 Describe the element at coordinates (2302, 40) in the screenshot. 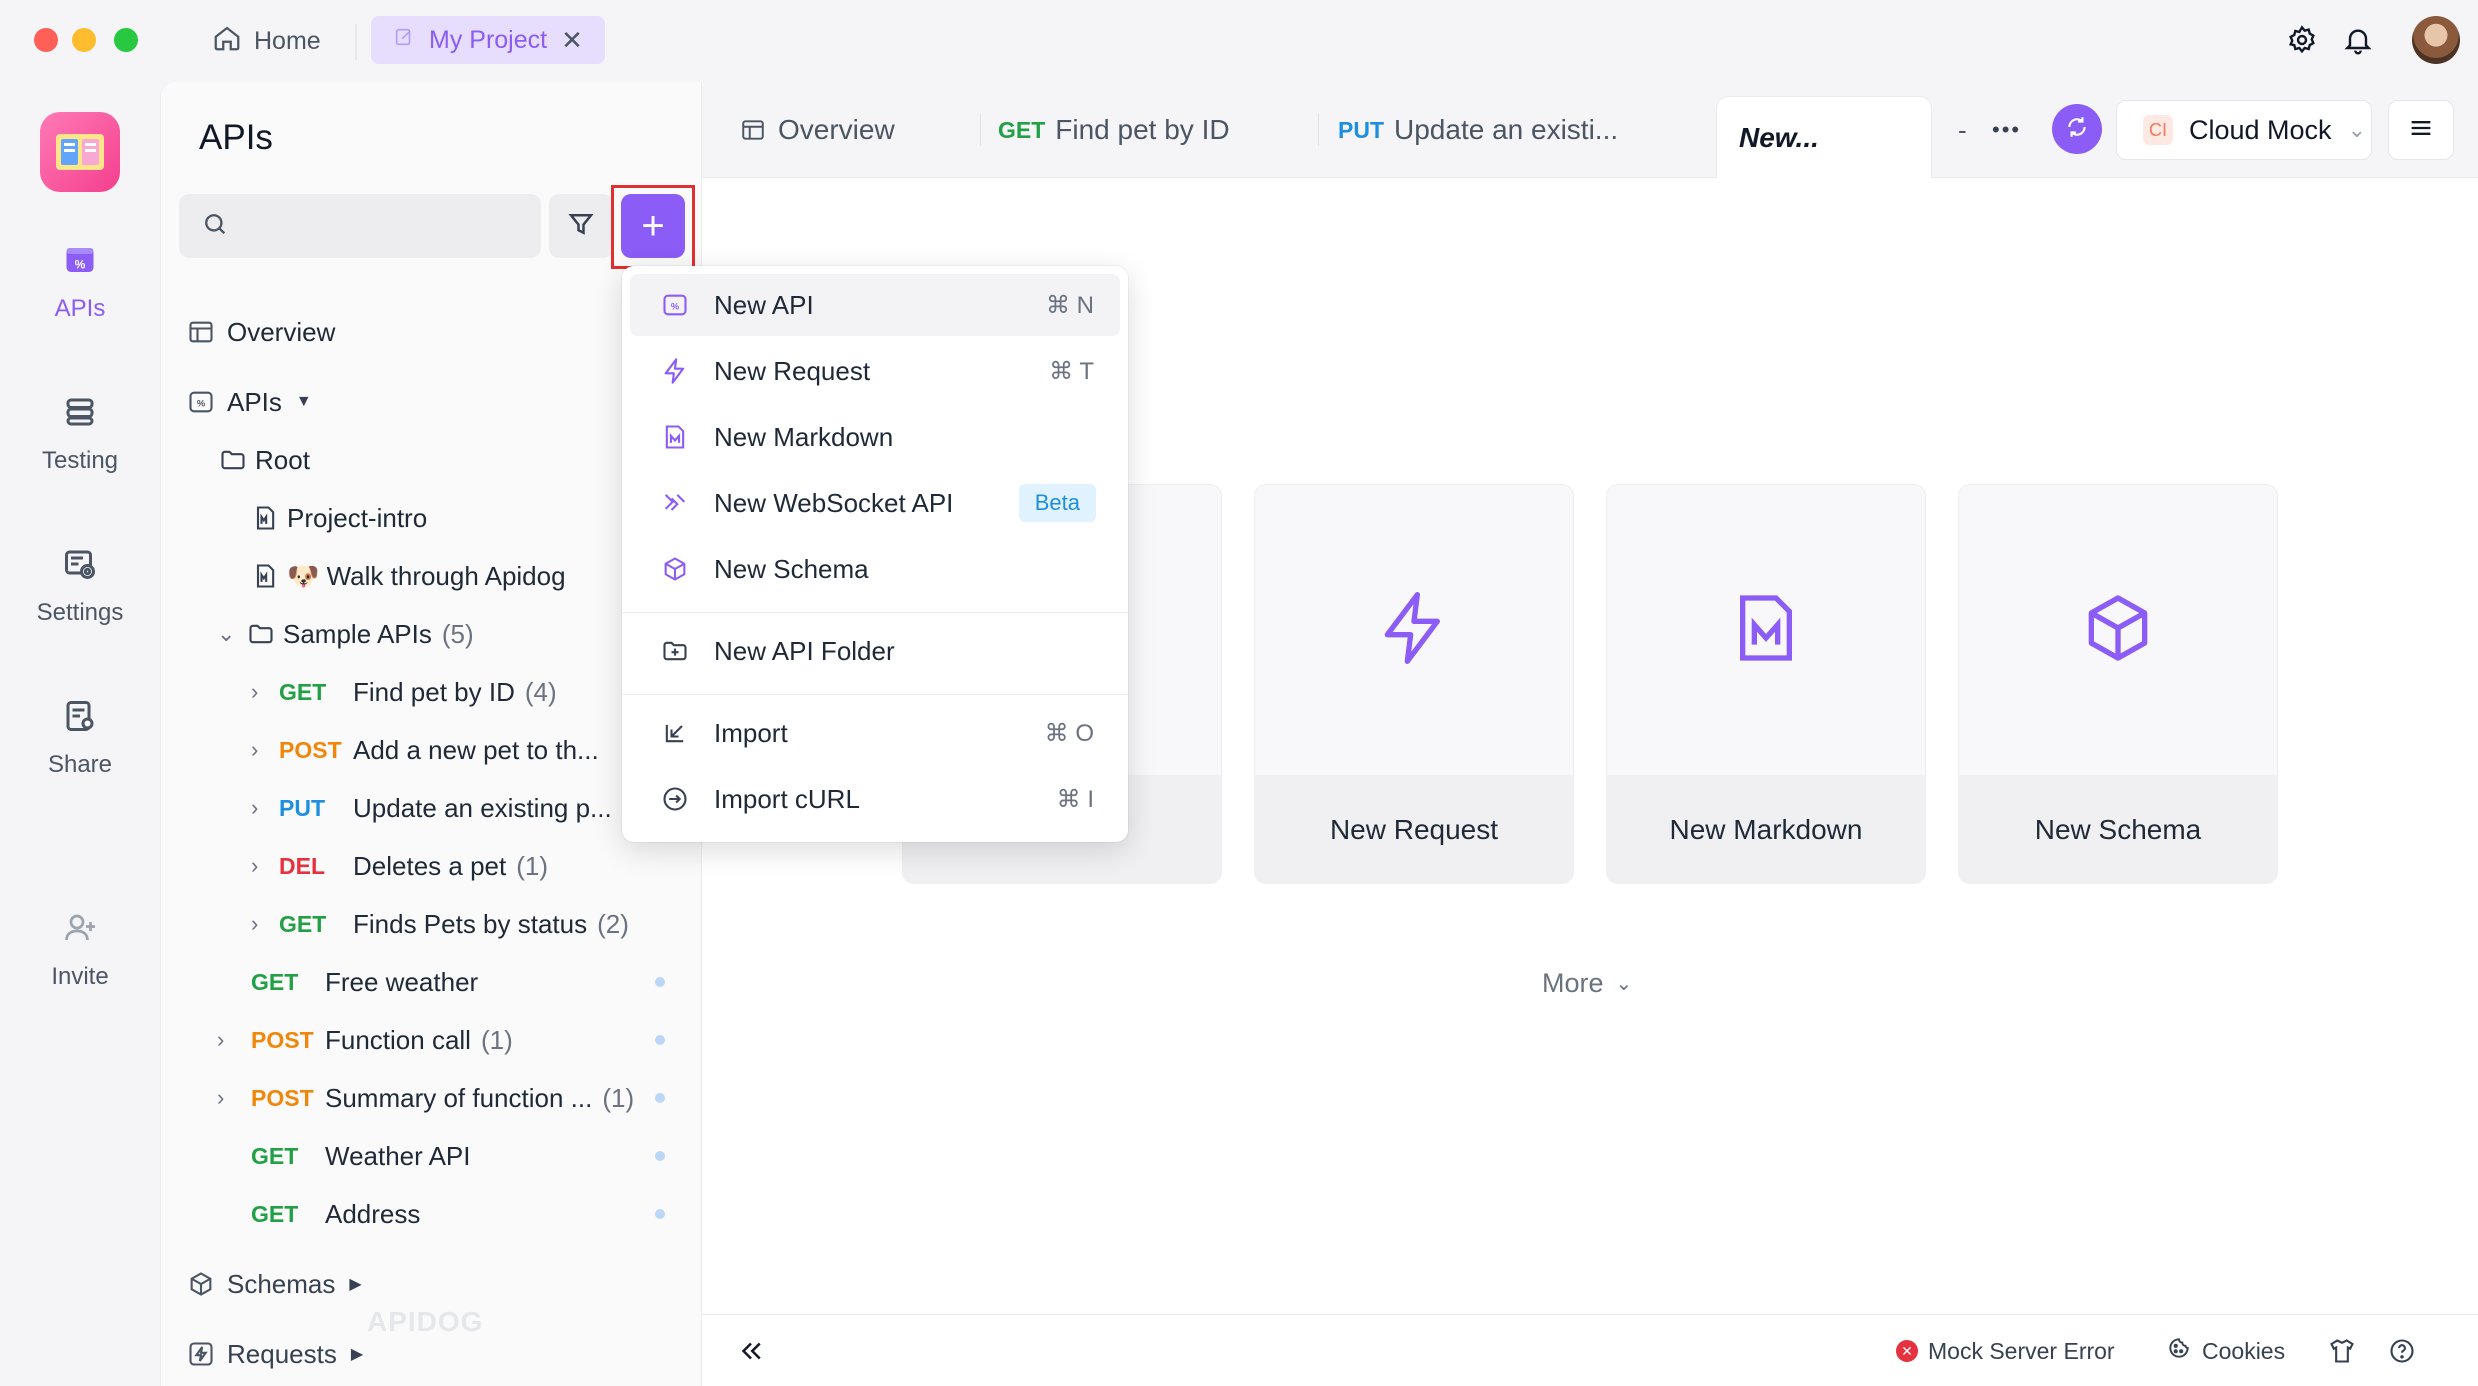

I see `settings-gear-icon` at that location.